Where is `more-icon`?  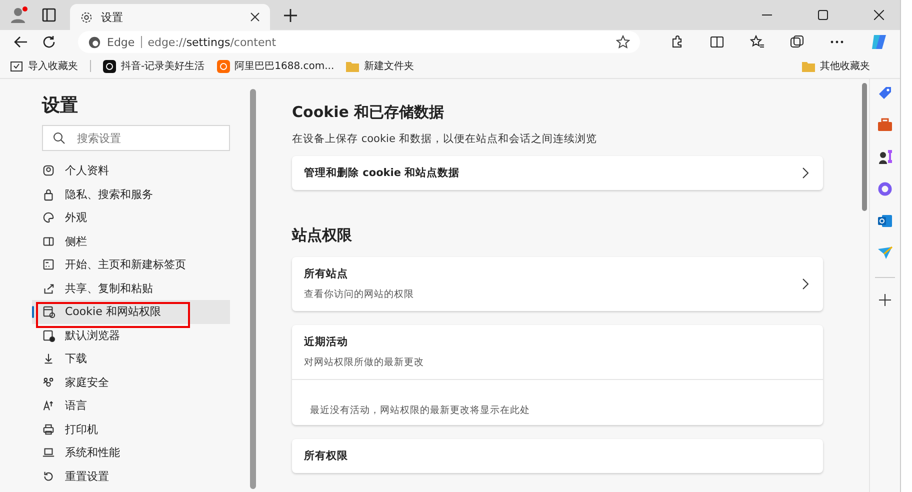 more-icon is located at coordinates (837, 42).